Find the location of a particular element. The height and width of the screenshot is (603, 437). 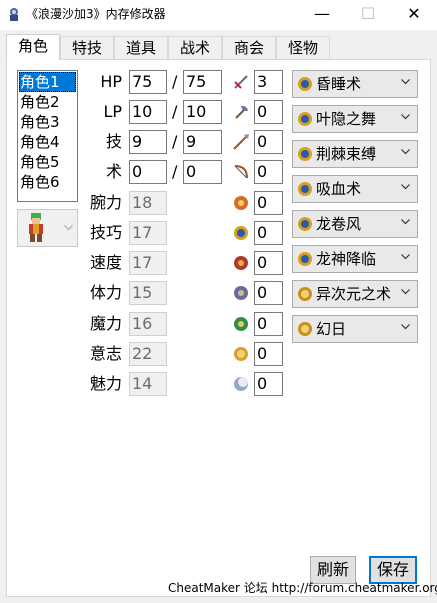

waza-max-field: 9 is located at coordinates (202, 142).